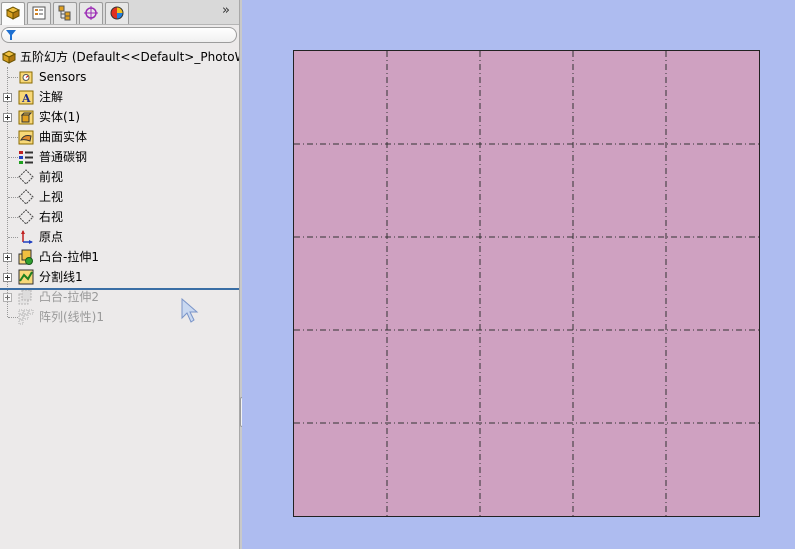 This screenshot has height=549, width=795. Describe the element at coordinates (69, 257) in the screenshot. I see `tree-item-label: 凸台-拉伸1` at that location.